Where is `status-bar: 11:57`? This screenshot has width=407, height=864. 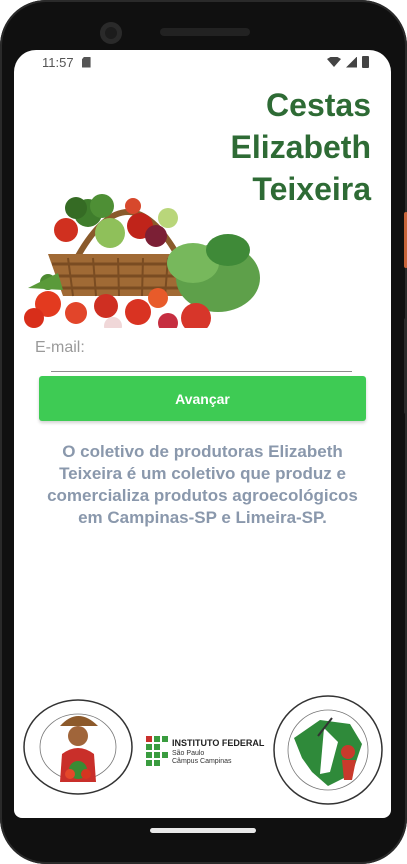
status-bar: 11:57 is located at coordinates (202, 62).